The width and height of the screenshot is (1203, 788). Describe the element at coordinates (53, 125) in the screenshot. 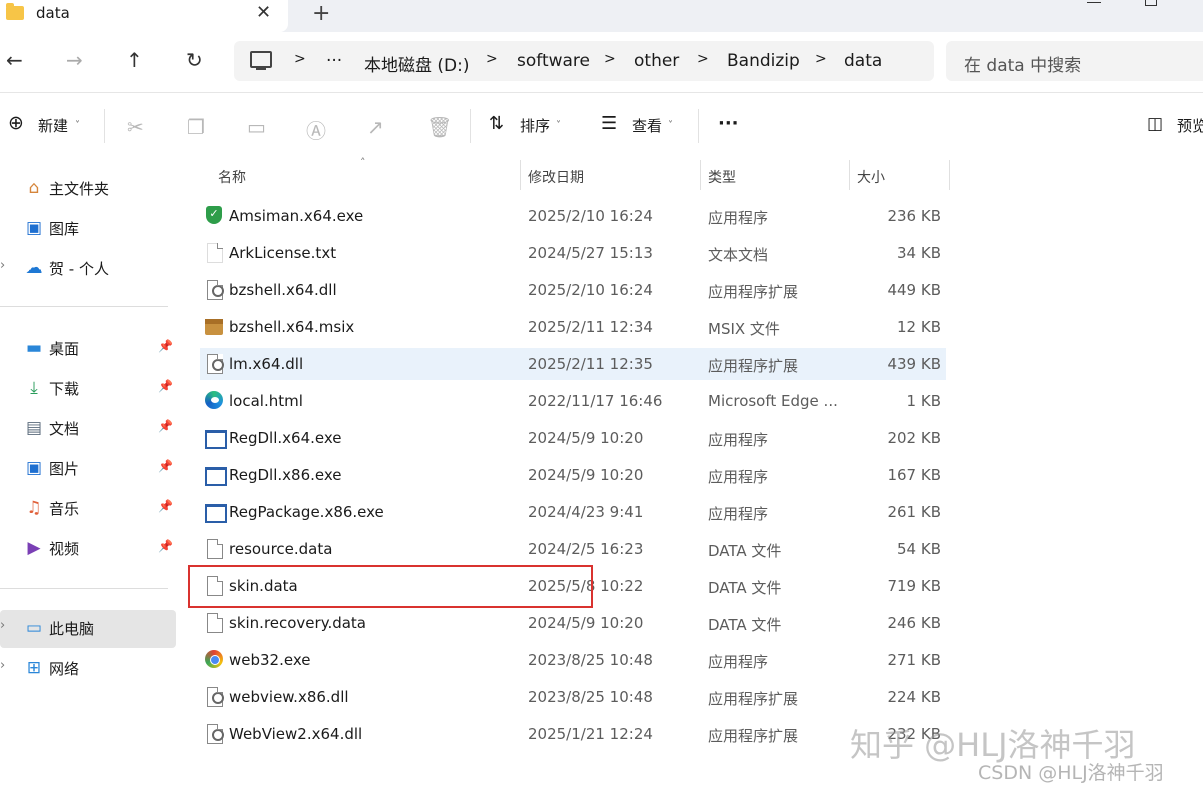

I see `new-button: 新建` at that location.